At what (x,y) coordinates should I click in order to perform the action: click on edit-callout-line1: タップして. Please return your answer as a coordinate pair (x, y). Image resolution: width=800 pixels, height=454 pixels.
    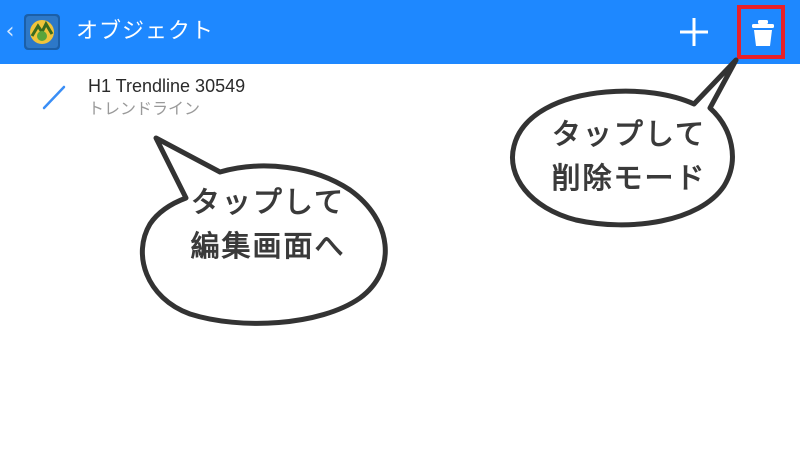
    Looking at the image, I should click on (268, 202).